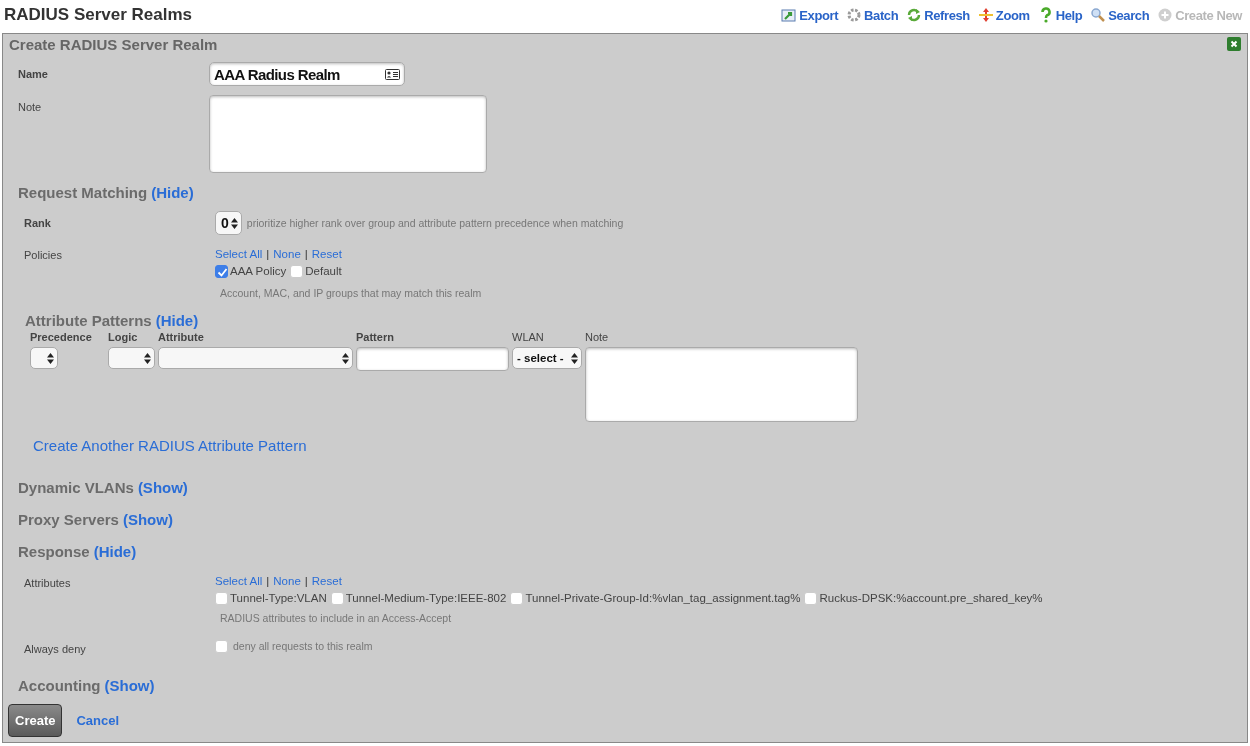 The width and height of the screenshot is (1250, 746). What do you see at coordinates (61, 337) in the screenshot?
I see `column-header: Precedence` at bounding box center [61, 337].